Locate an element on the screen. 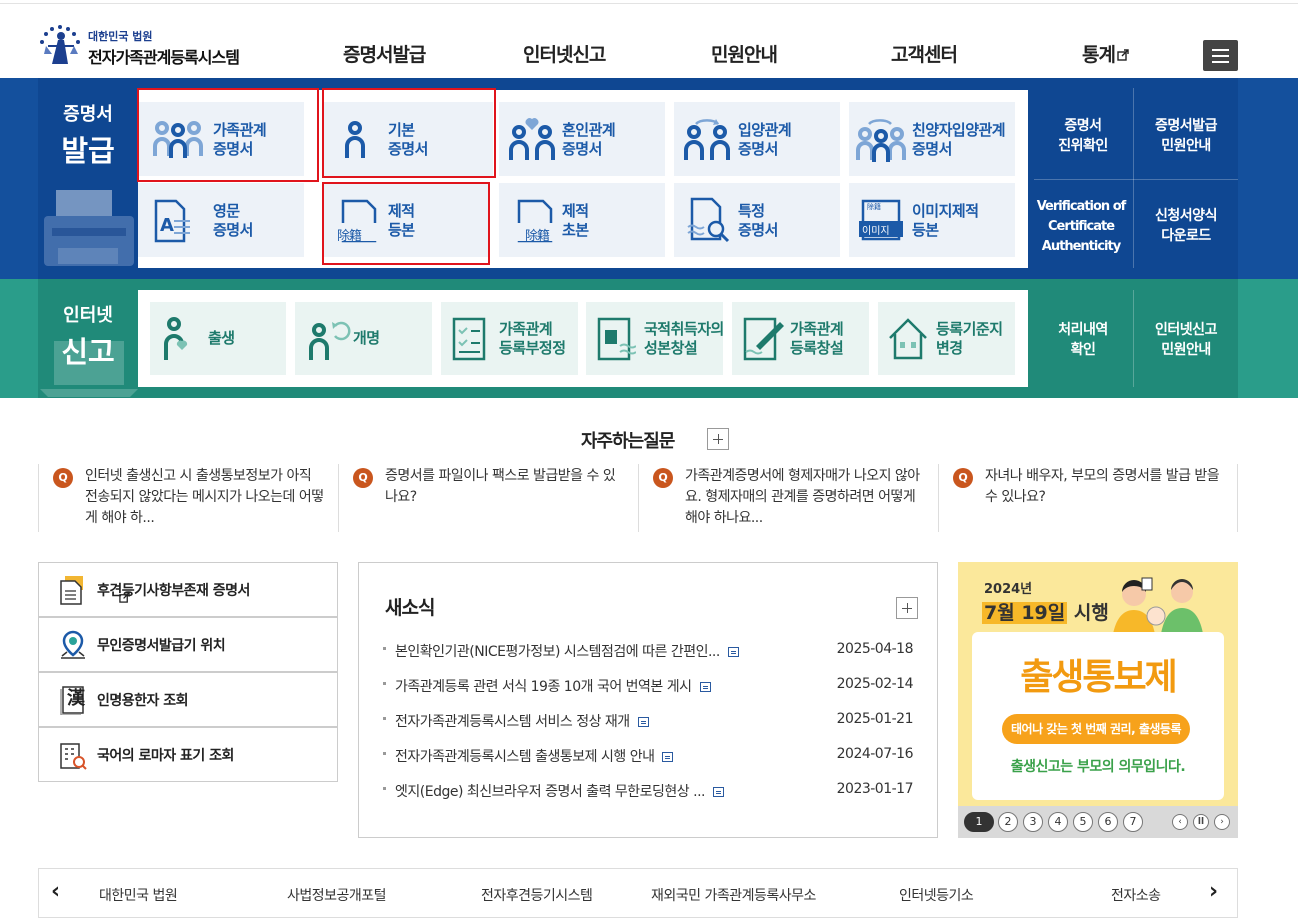  quick-link-romanization-search: 국어의 로마자 표기 조회 is located at coordinates (188, 754).